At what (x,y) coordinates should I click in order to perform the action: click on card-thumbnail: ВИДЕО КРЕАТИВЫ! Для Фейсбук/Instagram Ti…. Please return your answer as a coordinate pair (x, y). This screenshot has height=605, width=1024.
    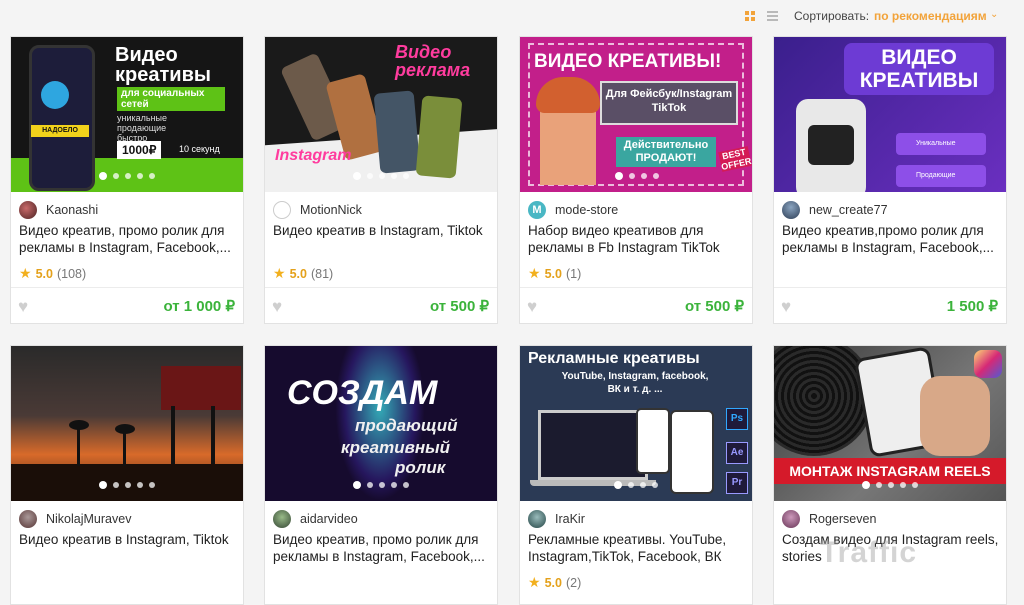
    Looking at the image, I should click on (636, 114).